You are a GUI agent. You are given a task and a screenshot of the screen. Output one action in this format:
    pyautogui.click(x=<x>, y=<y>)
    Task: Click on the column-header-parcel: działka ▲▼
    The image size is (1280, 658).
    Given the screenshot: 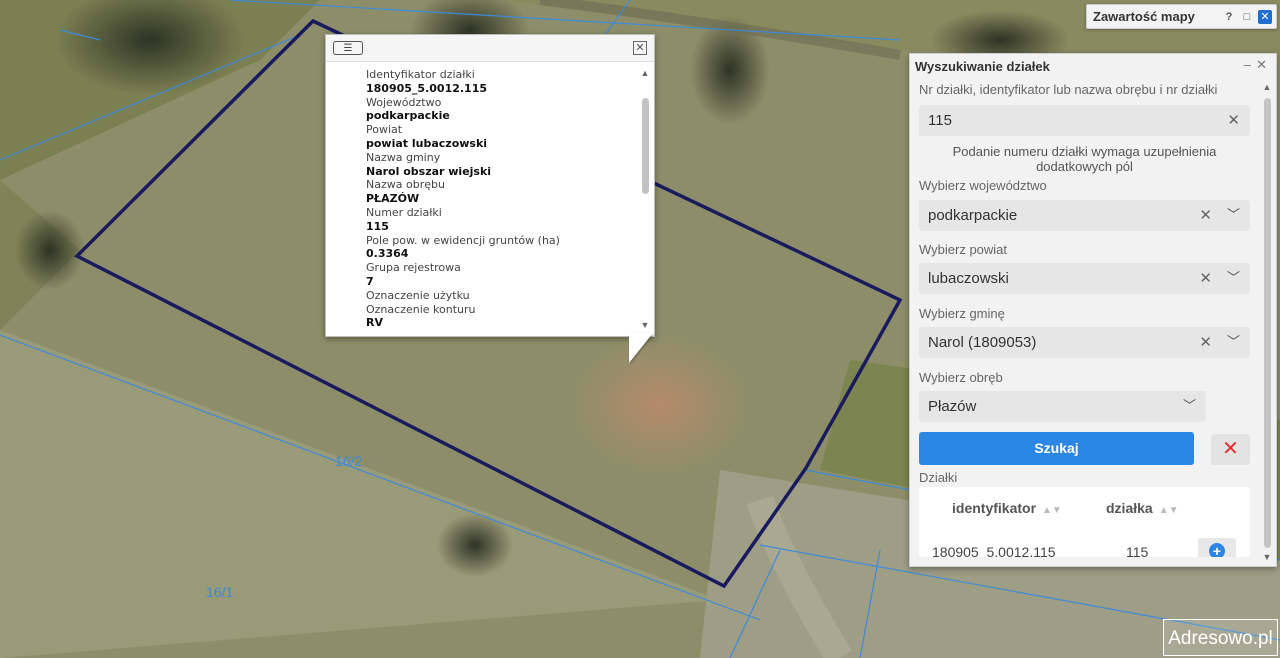 What is the action you would take?
    pyautogui.click(x=1142, y=508)
    